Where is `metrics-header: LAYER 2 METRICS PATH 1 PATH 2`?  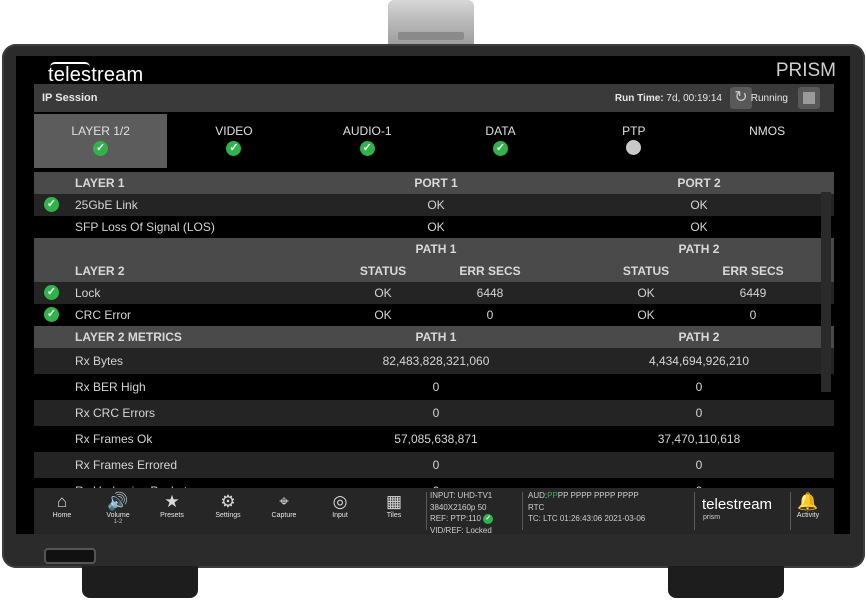 metrics-header: LAYER 2 METRICS PATH 1 PATH 2 is located at coordinates (434, 337).